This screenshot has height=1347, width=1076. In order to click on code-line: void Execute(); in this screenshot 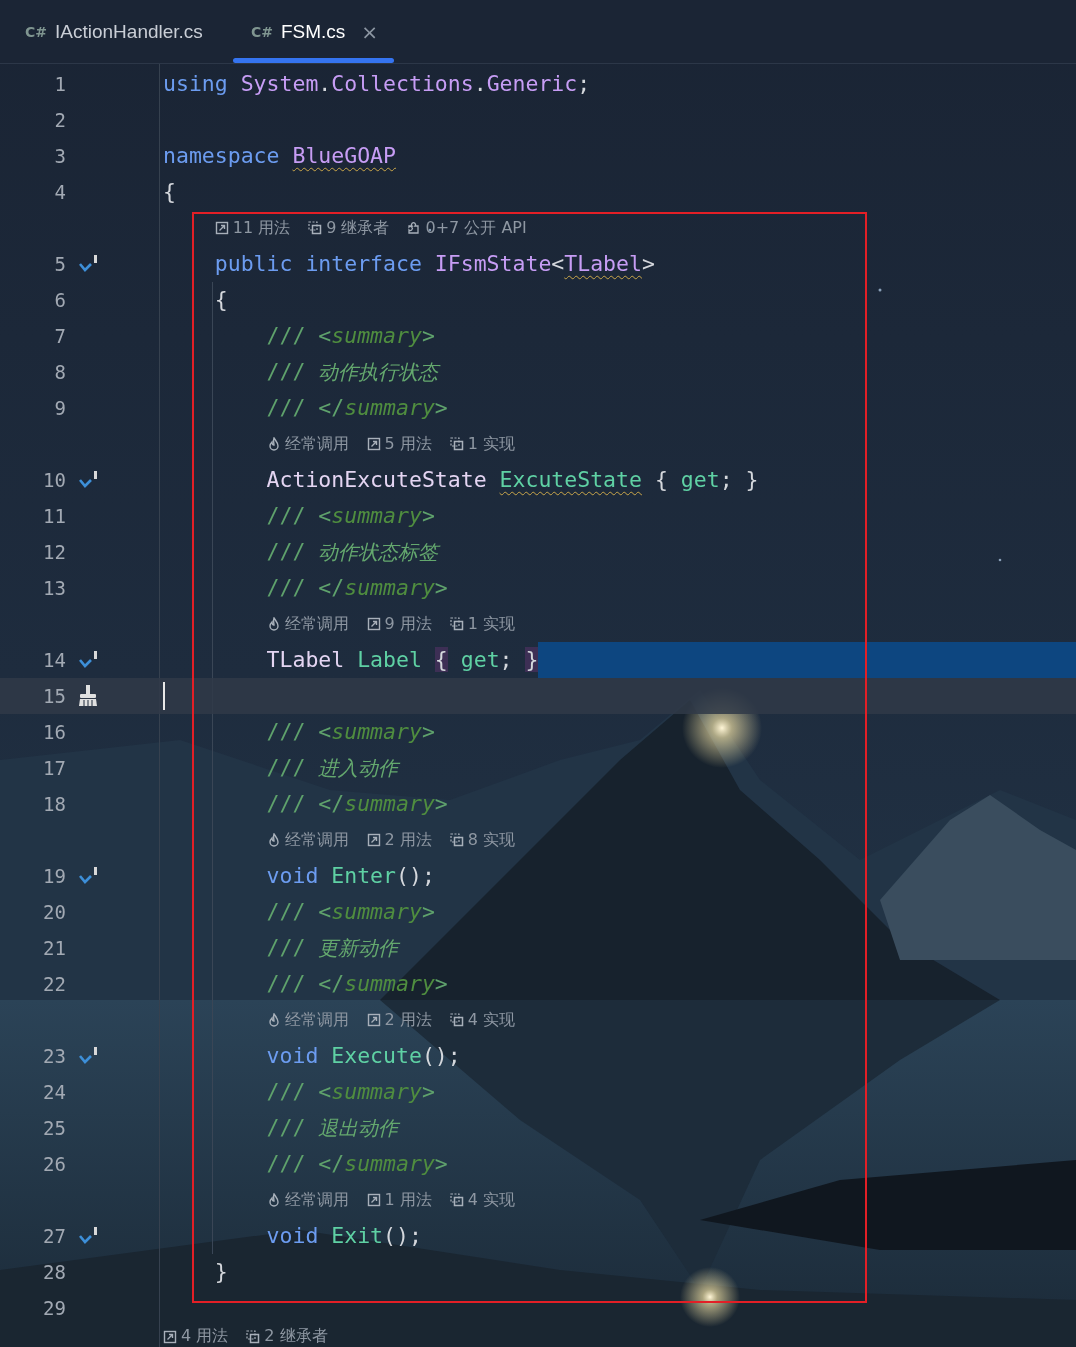, I will do `click(363, 1056)`.